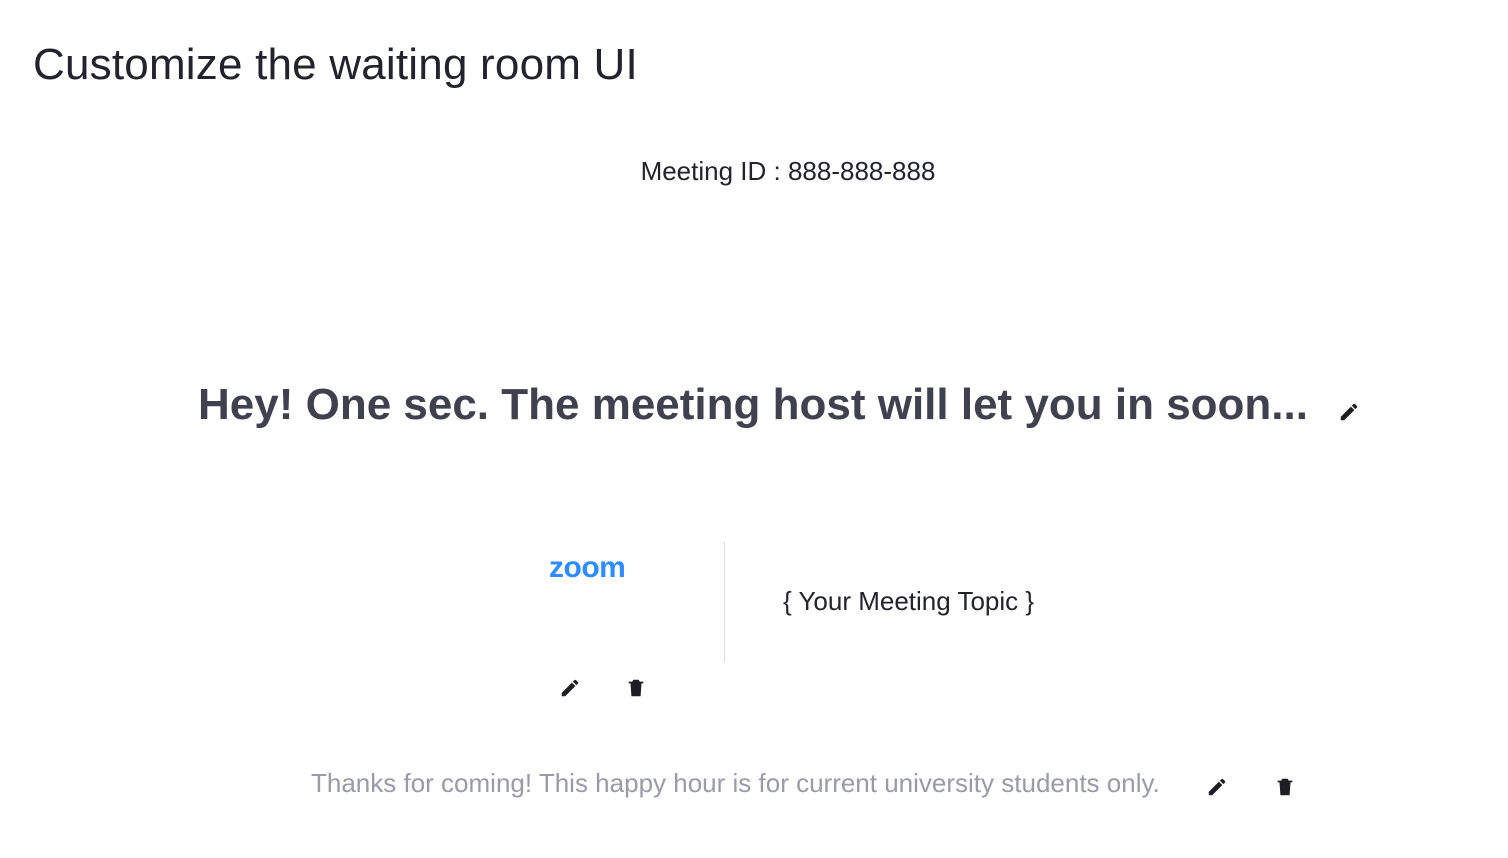 This screenshot has width=1508, height=858. I want to click on logo-actions, so click(603, 688).